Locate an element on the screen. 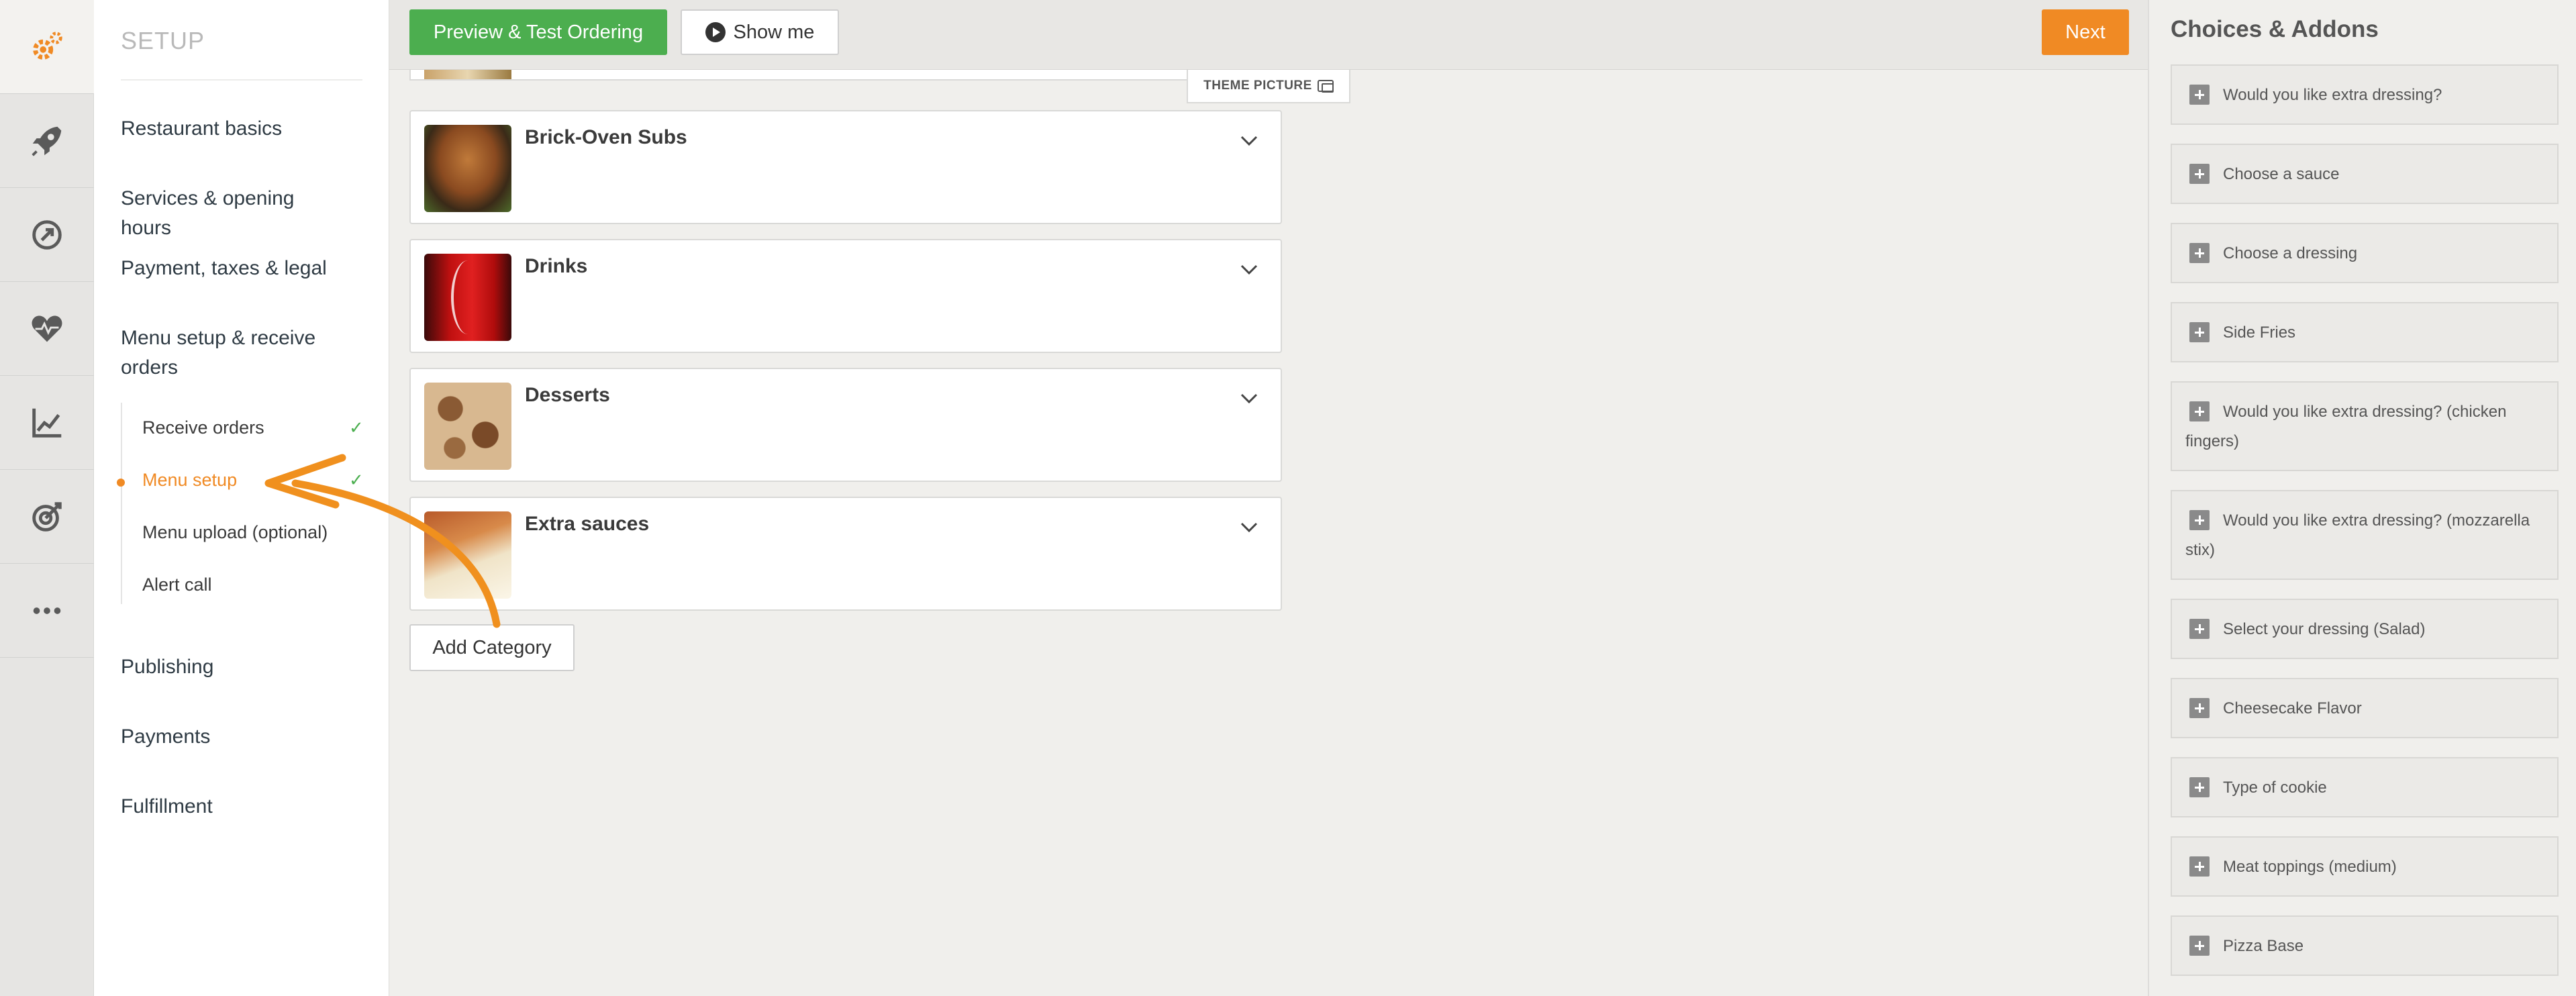 The width and height of the screenshot is (2576, 996). show-me-button: Show me is located at coordinates (760, 32).